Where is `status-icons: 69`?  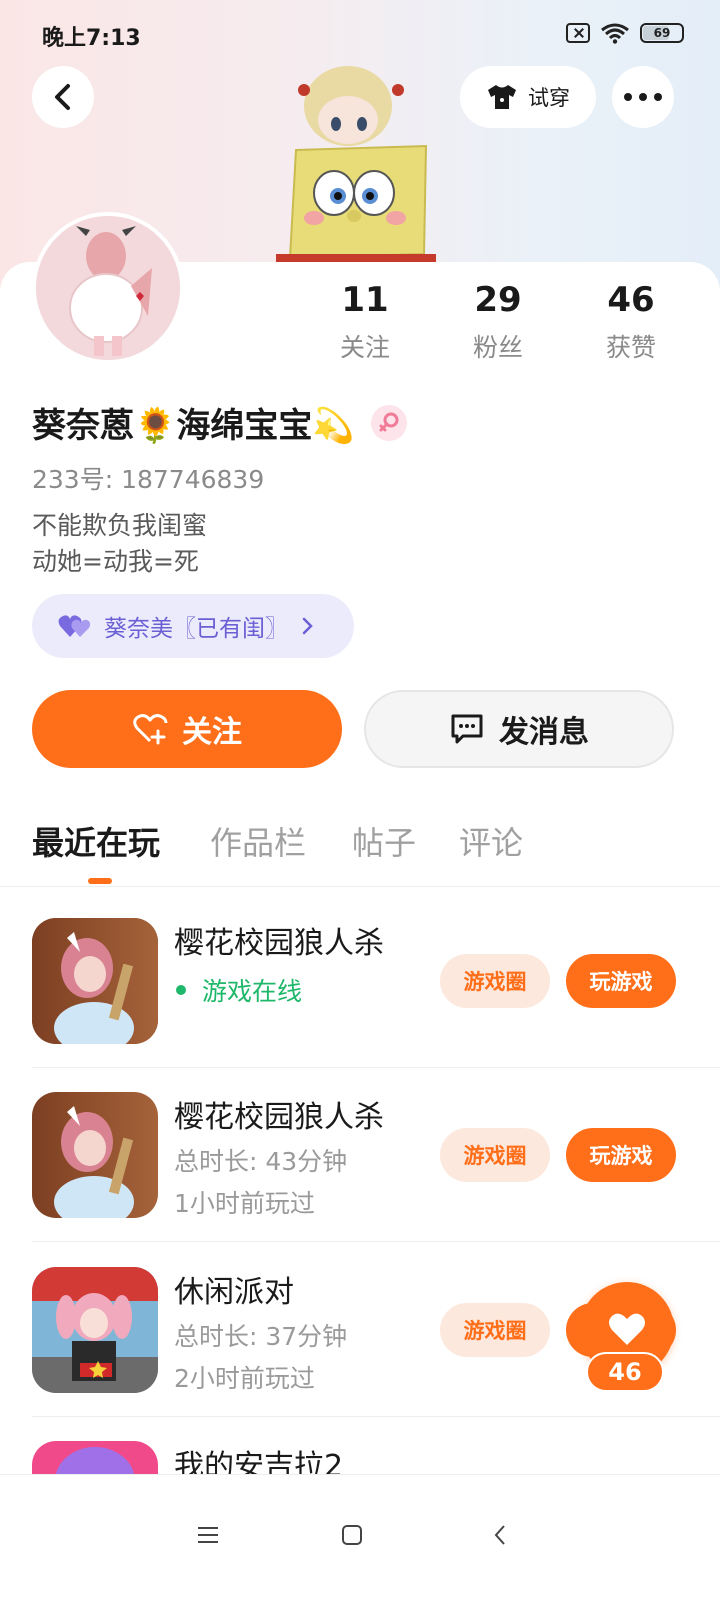
status-icons: 69 is located at coordinates (625, 33).